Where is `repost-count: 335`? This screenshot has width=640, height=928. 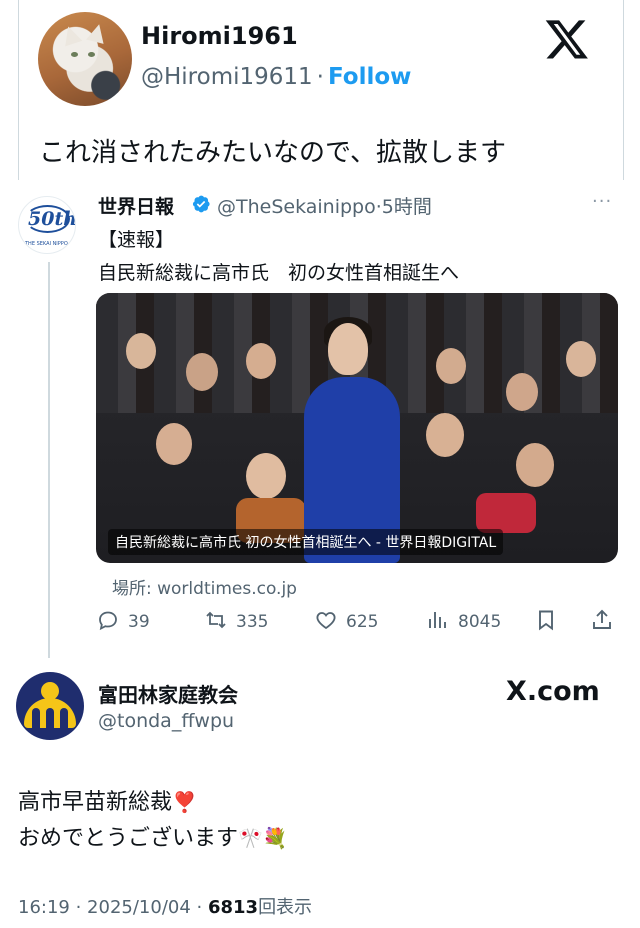
repost-count: 335 is located at coordinates (252, 622).